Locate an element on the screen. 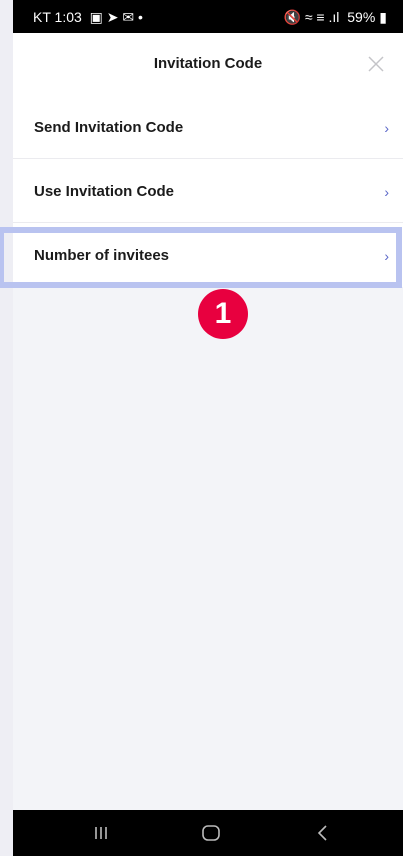 The width and height of the screenshot is (403, 856). recent-apps-icon is located at coordinates (101, 833).